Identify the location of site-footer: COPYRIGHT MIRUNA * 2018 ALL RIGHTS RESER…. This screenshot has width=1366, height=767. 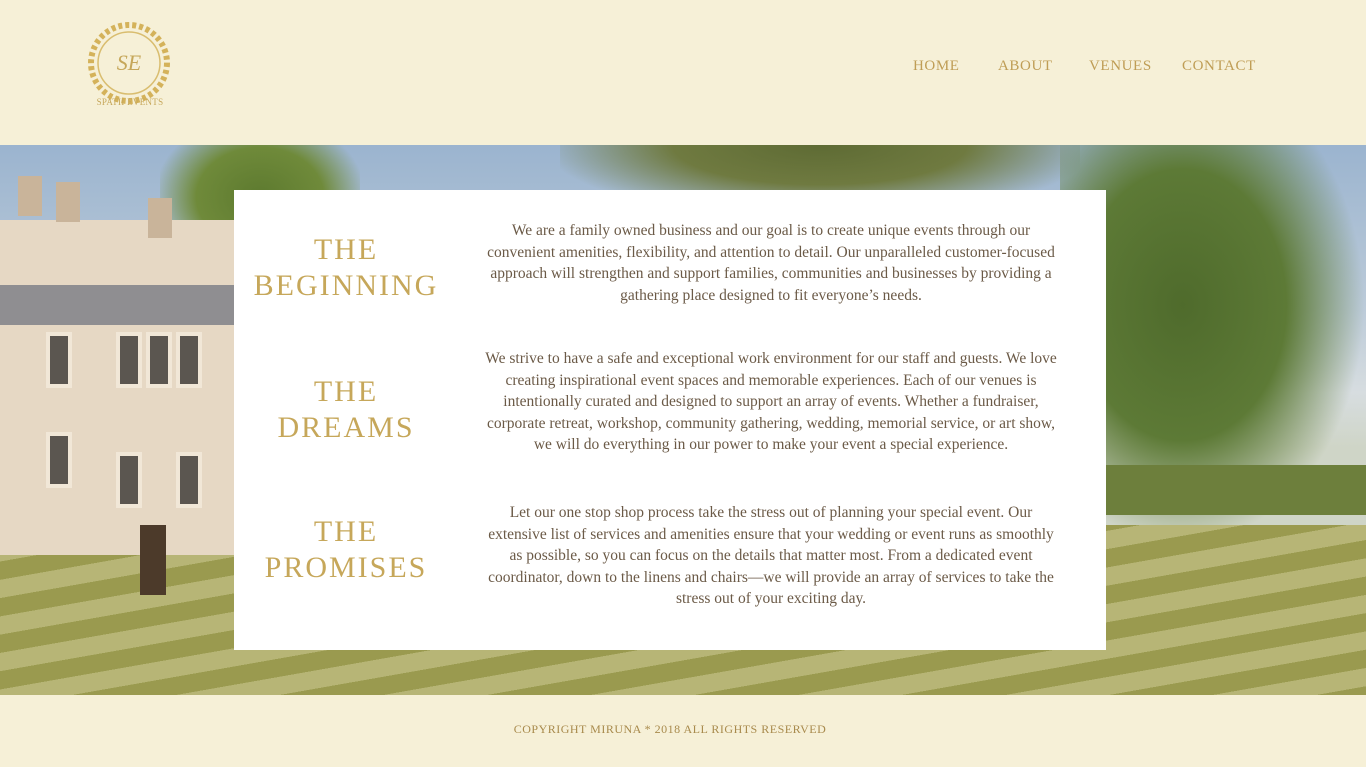
(683, 731).